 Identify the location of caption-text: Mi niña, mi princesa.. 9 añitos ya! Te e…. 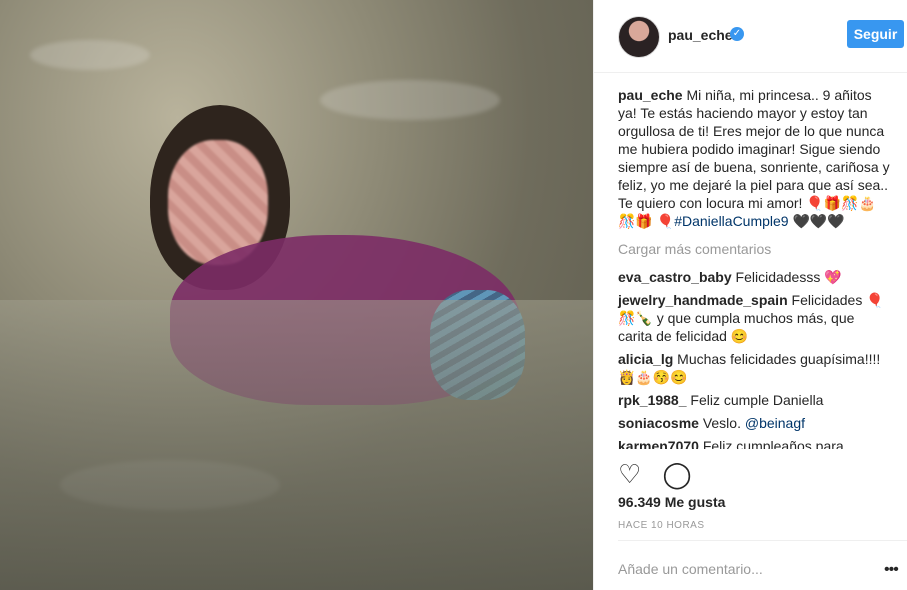
(754, 158).